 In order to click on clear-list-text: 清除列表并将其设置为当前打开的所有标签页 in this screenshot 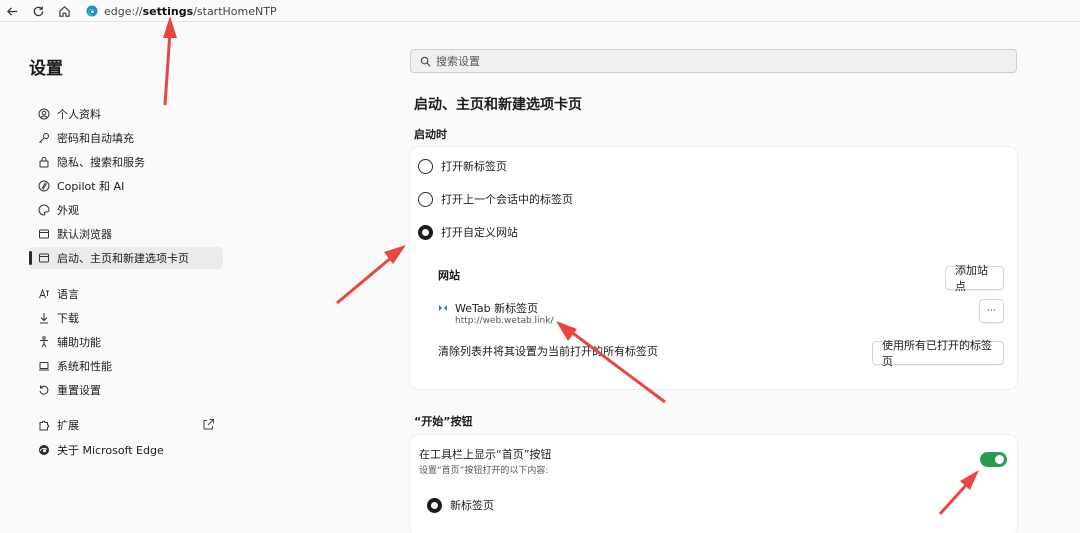, I will do `click(548, 351)`.